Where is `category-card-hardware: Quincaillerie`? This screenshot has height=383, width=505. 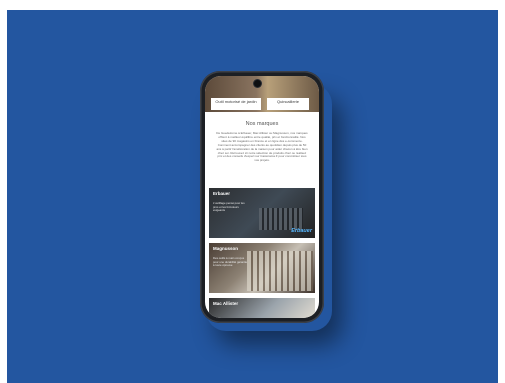 category-card-hardware: Quincaillerie is located at coordinates (288, 104).